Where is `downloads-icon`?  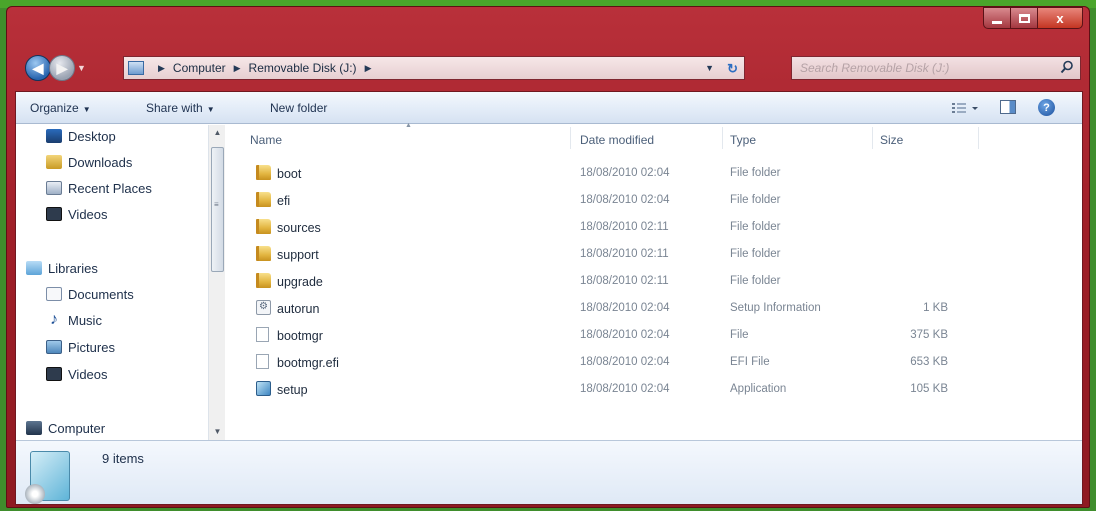
downloads-icon is located at coordinates (54, 162).